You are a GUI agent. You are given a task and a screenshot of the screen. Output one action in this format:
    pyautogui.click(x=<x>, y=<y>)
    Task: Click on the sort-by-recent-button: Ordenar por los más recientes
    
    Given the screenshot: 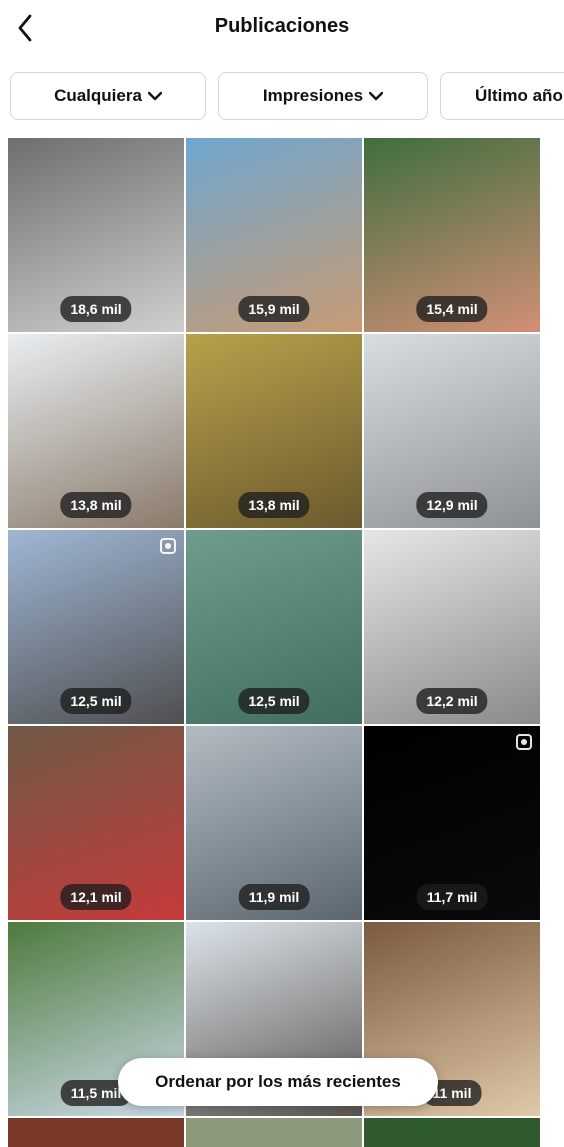 What is the action you would take?
    pyautogui.click(x=278, y=1082)
    